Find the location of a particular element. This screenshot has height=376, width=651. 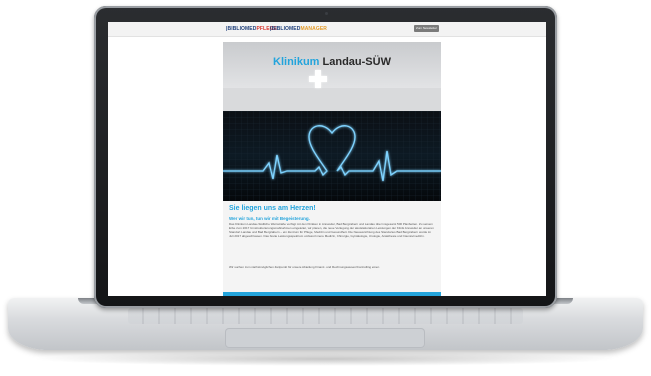

camera-icon is located at coordinates (326, 13).